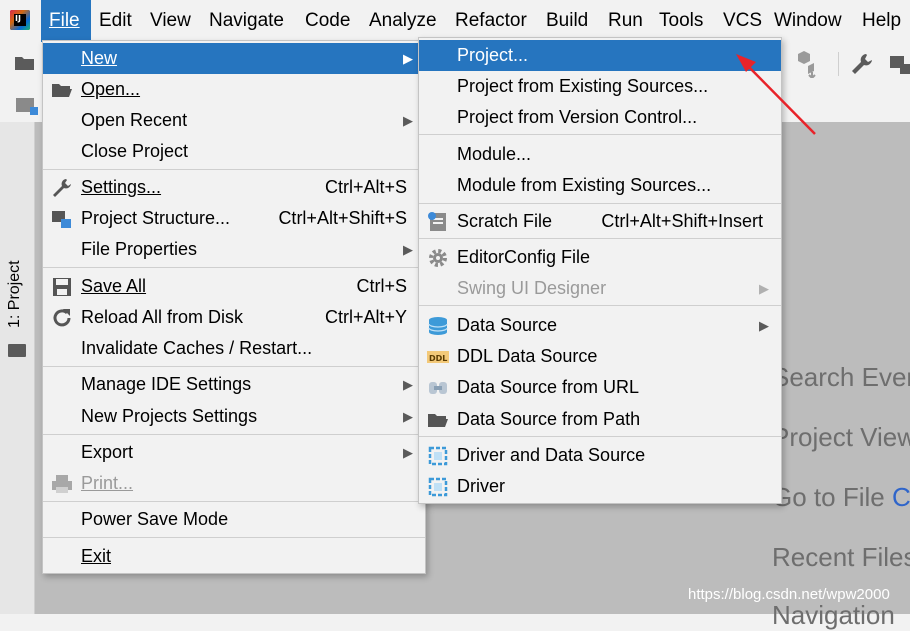 Image resolution: width=910 pixels, height=631 pixels. Describe the element at coordinates (776, 94) in the screenshot. I see `annotation-arrow-icon` at that location.